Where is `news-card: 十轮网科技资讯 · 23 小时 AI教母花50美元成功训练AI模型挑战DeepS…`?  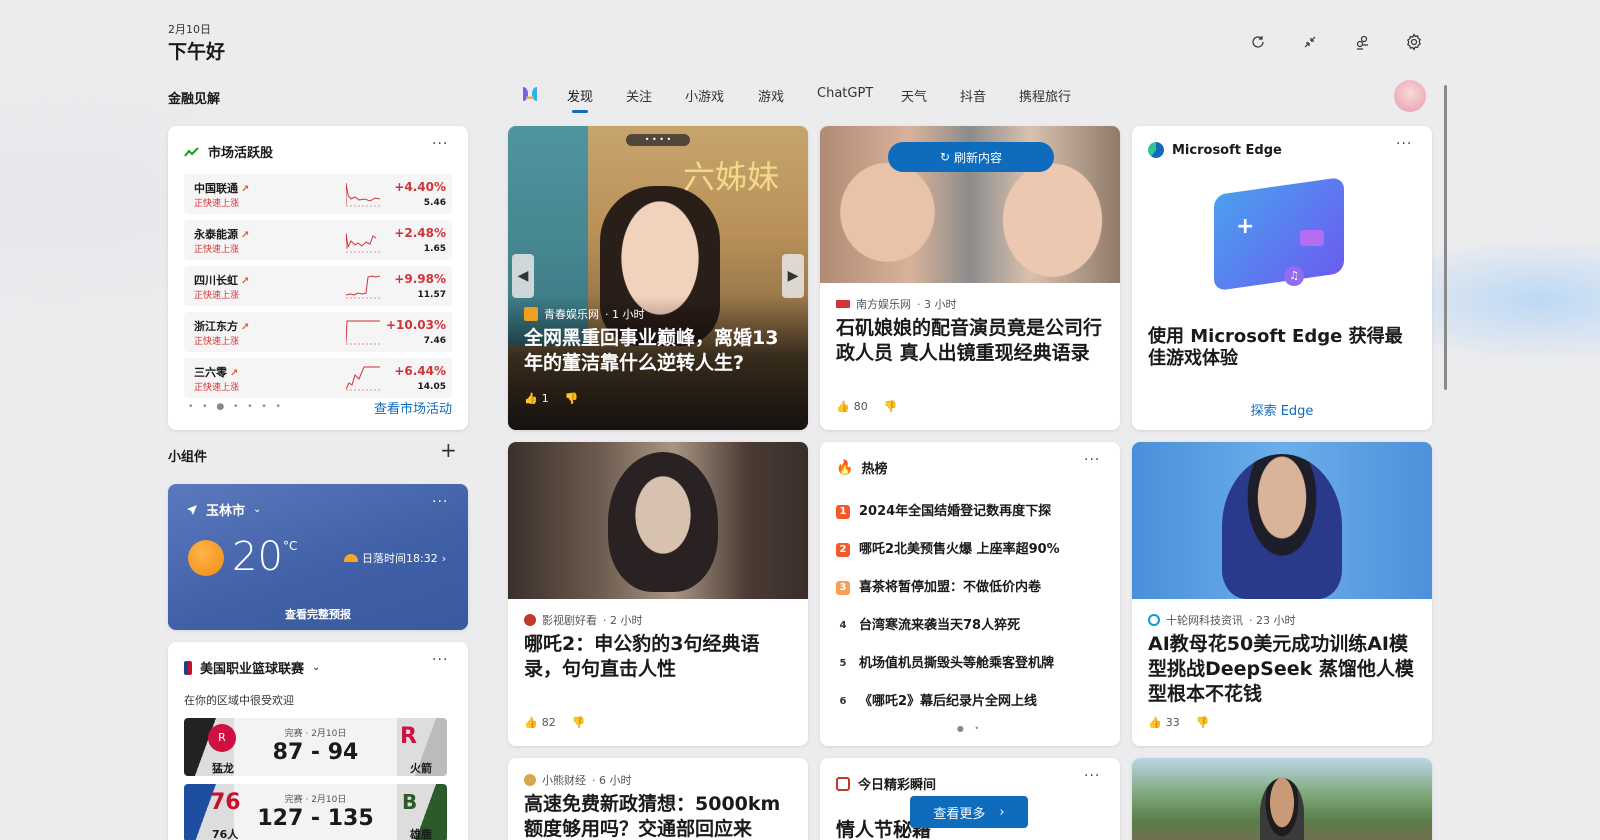
news-card: 十轮网科技资讯 · 23 小时 AI教母花50美元成功训练AI模型挑战DeepS… is located at coordinates (1282, 594).